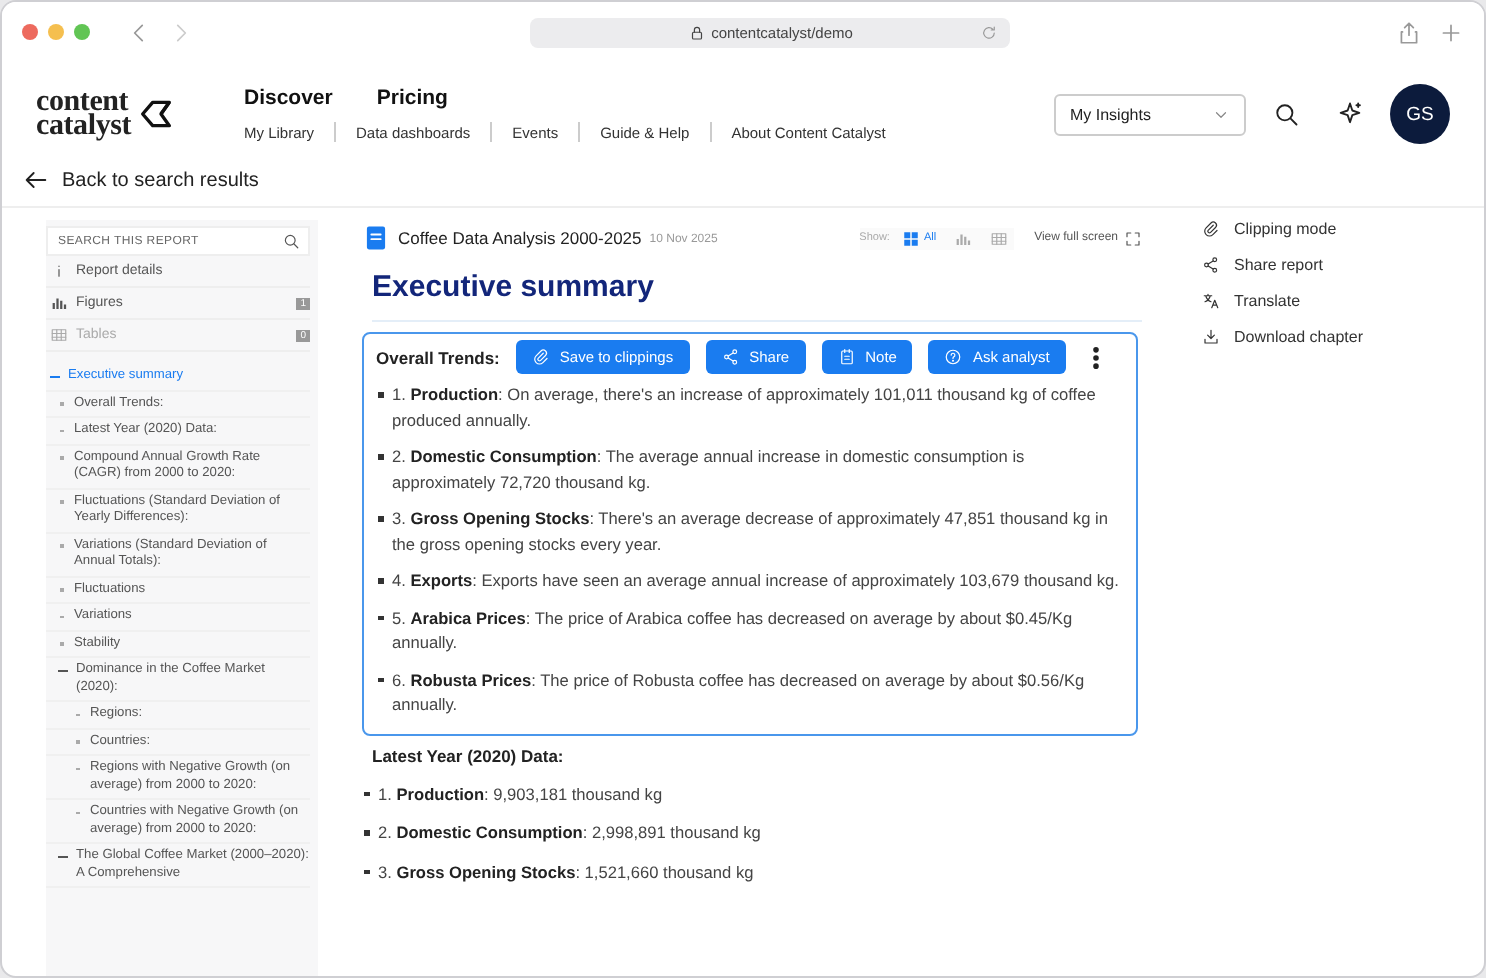 The height and width of the screenshot is (978, 1486). I want to click on sparkle-icon, so click(1350, 114).